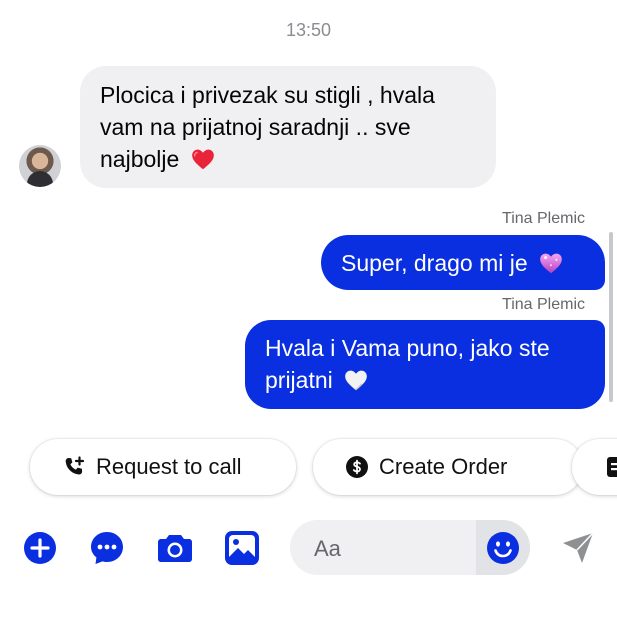 Image resolution: width=617 pixels, height=640 pixels. I want to click on outgoing-message-bubble-1: Super, drago mi je, so click(463, 262).